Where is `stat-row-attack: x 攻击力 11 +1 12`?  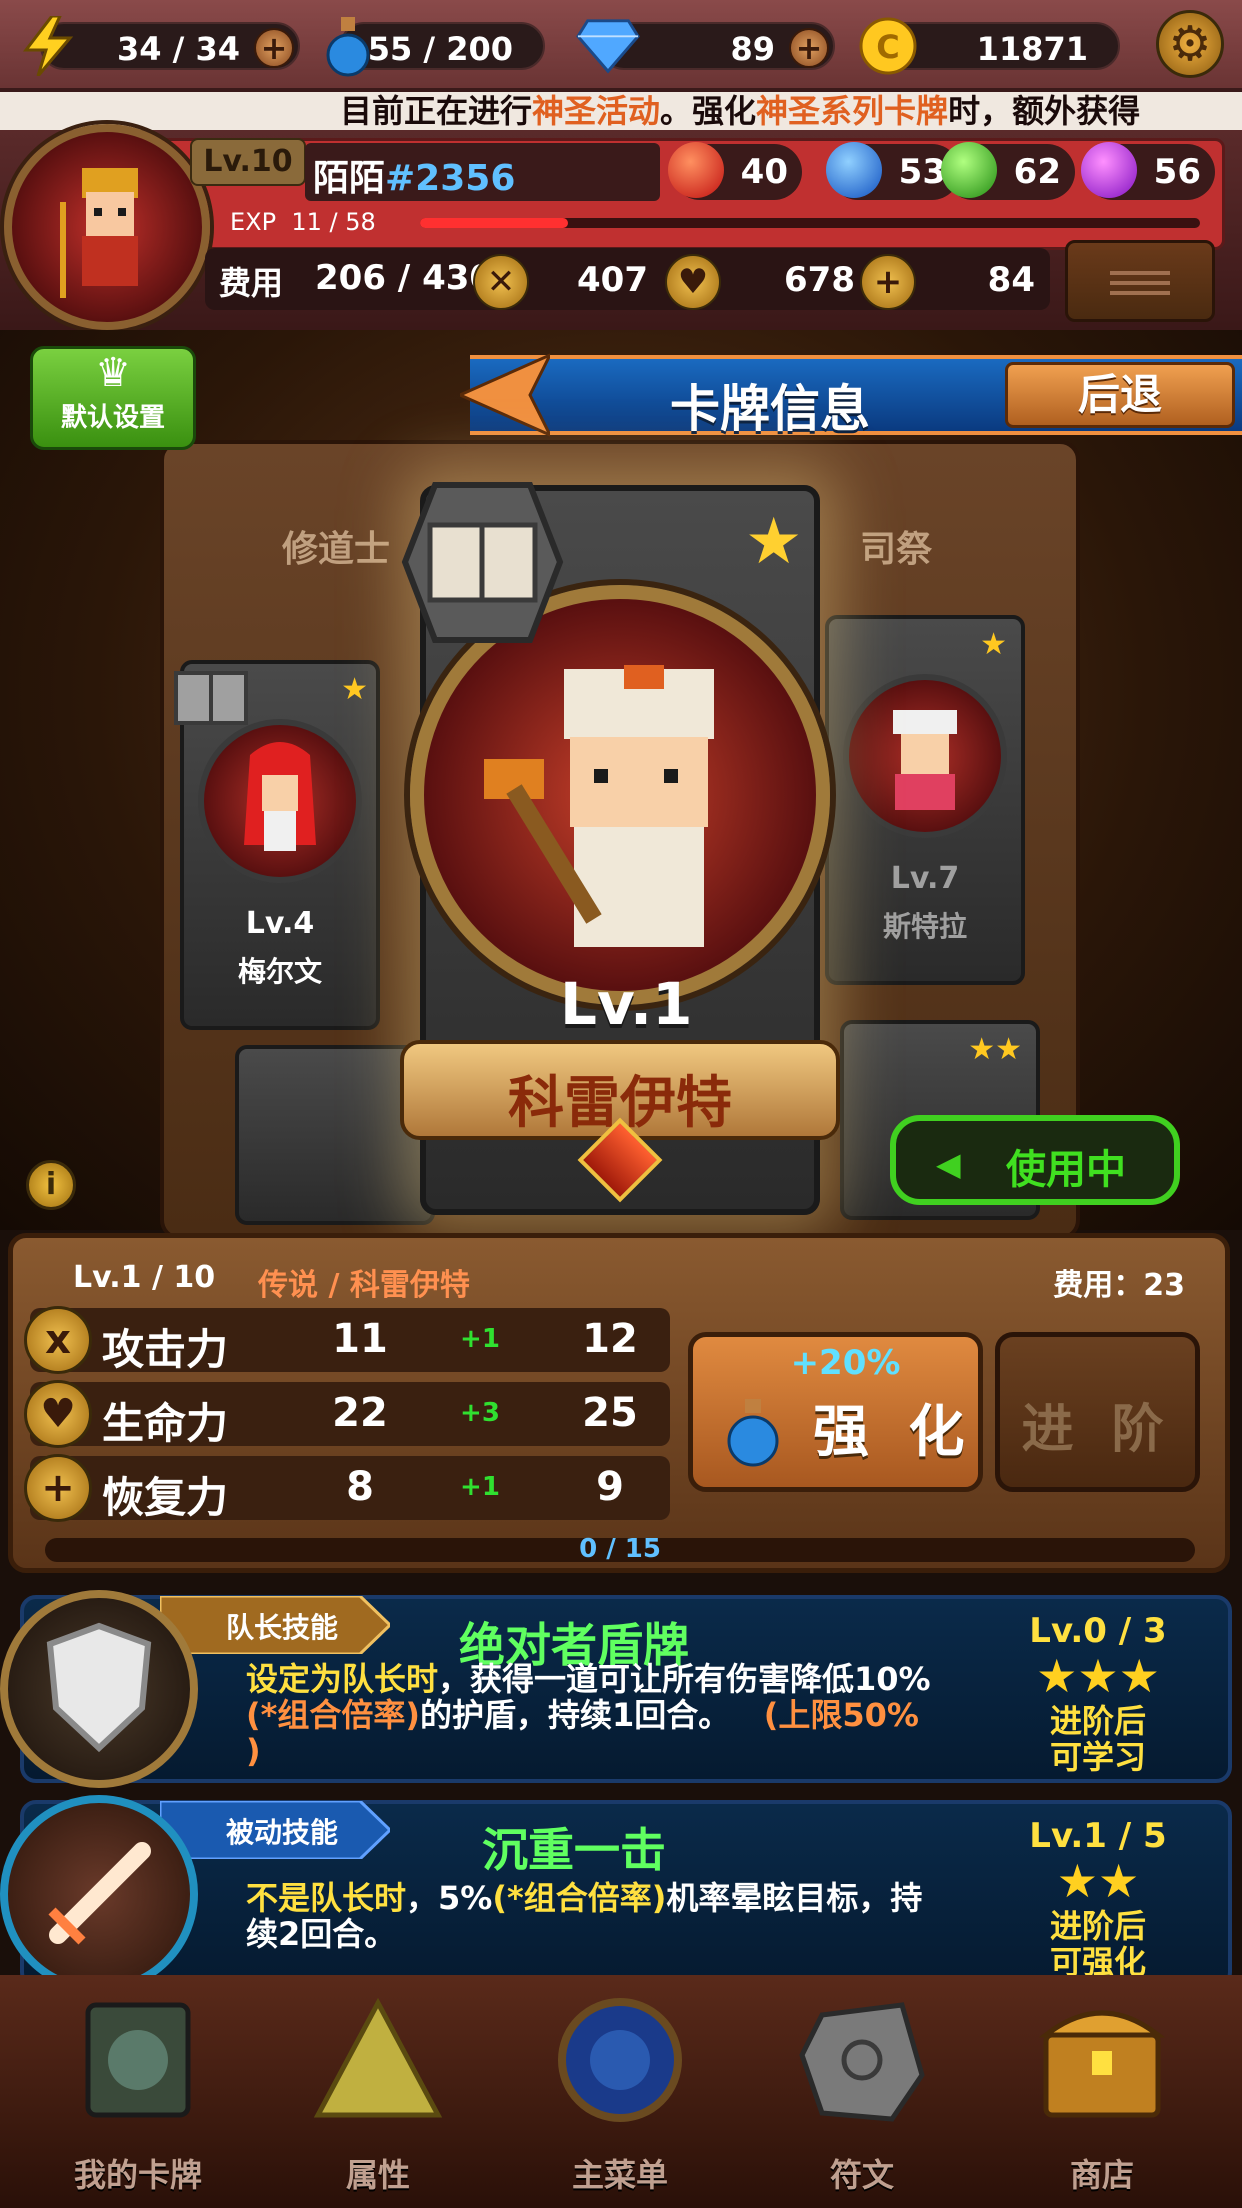 stat-row-attack: x 攻击力 11 +1 12 is located at coordinates (347, 1340).